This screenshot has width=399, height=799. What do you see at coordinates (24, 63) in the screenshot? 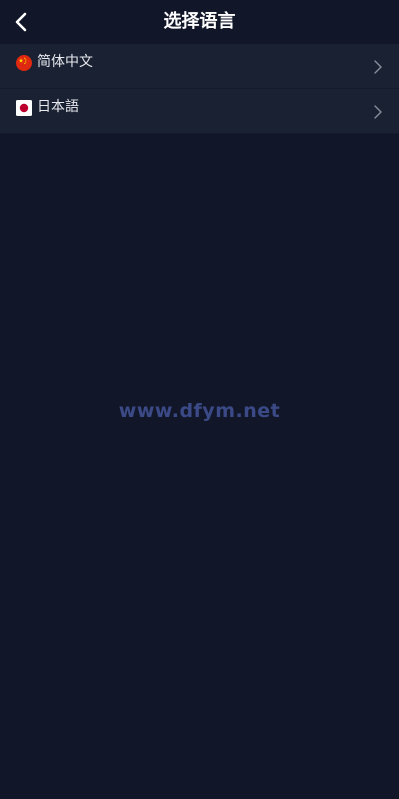
I see `china-flag-icon` at bounding box center [24, 63].